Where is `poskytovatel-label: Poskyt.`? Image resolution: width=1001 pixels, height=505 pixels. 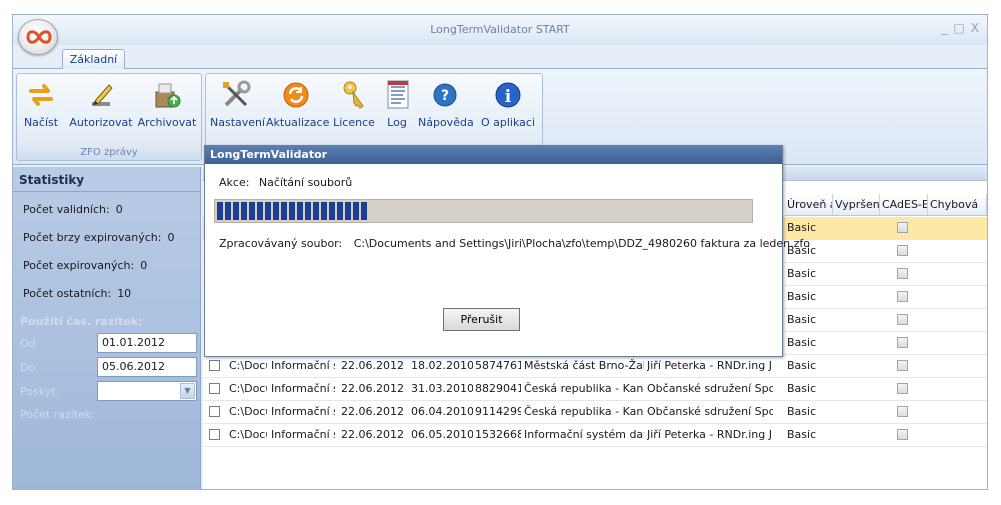 poskytovatel-label: Poskyt. is located at coordinates (39, 391).